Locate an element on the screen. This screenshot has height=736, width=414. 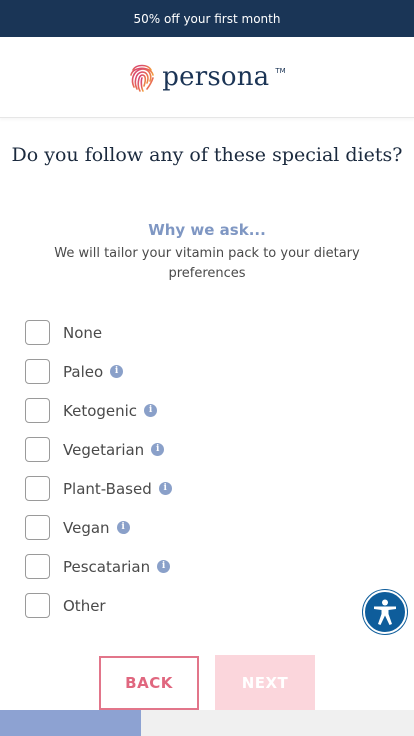
site-header: persona TM is located at coordinates (207, 77).